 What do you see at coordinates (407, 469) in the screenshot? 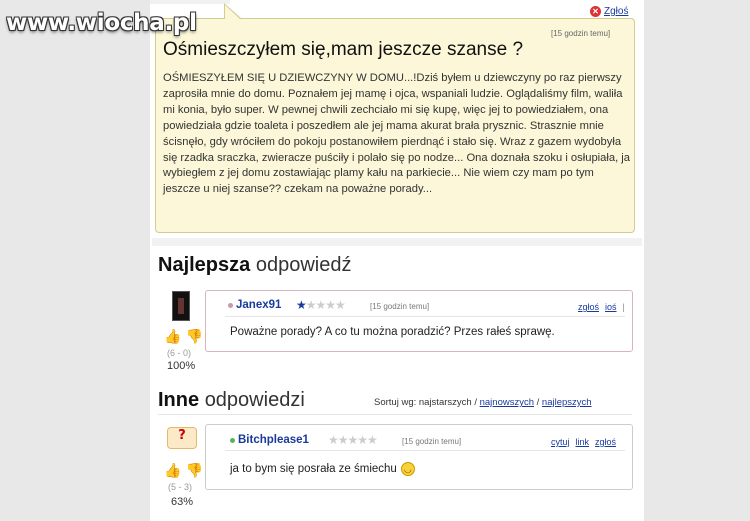
I see `laughing-smiley-icon: ◡` at bounding box center [407, 469].